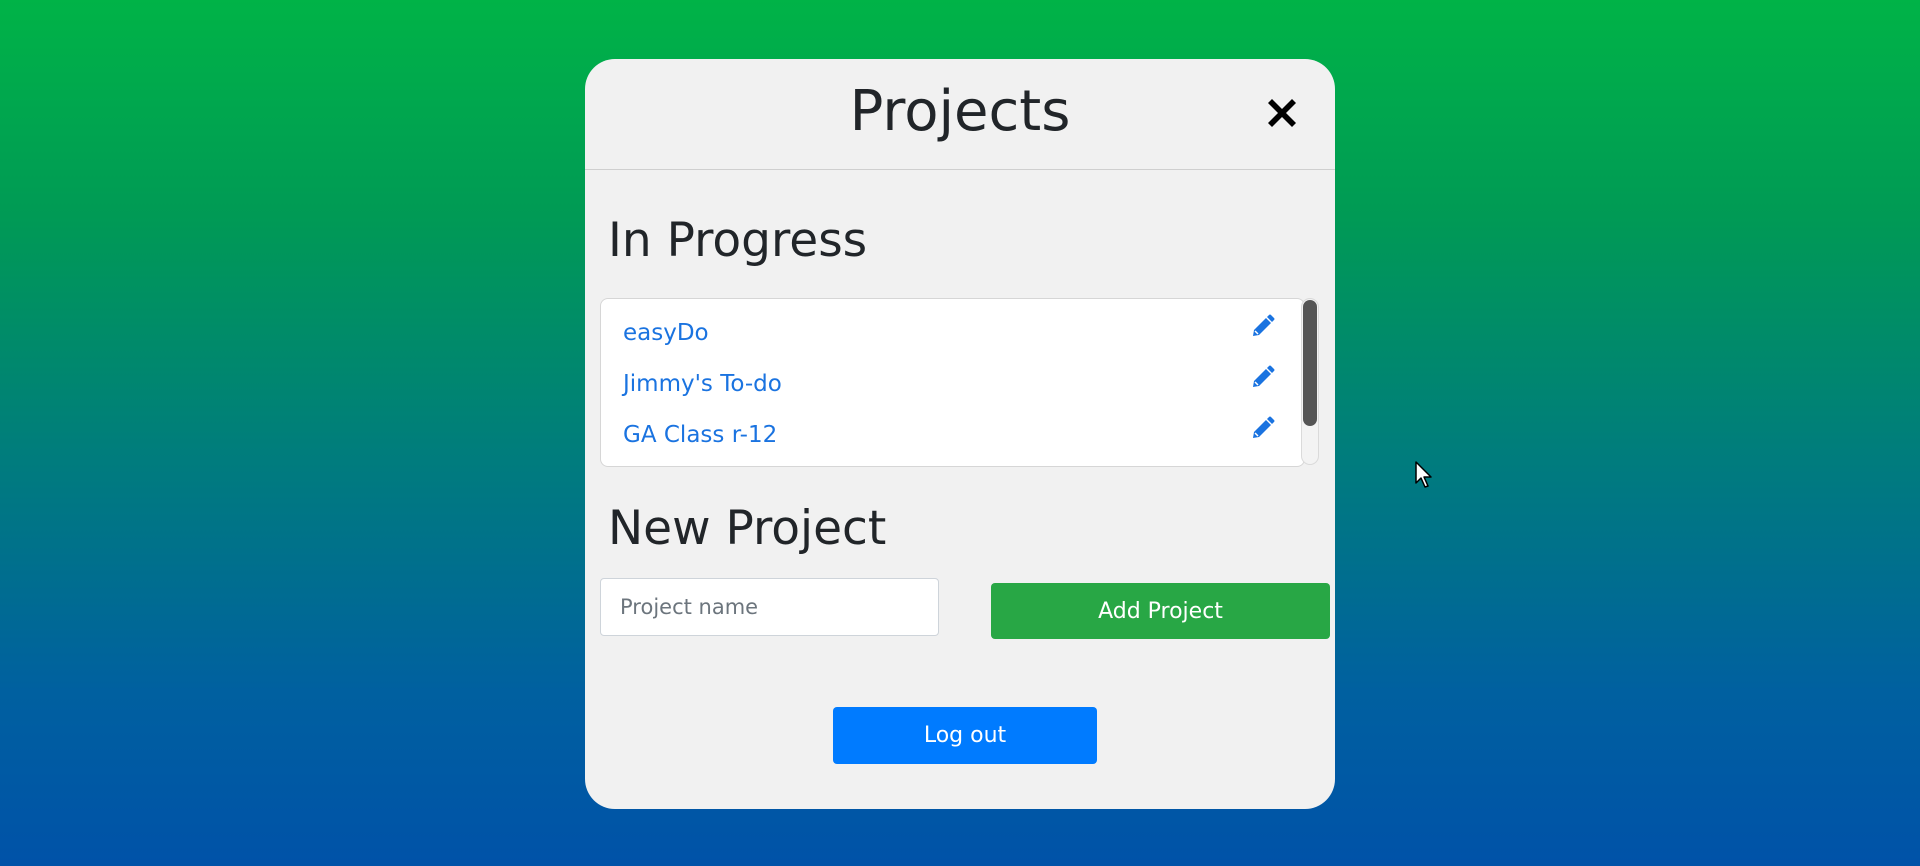  I want to click on list-item: Jimmy's To-do, so click(952, 384).